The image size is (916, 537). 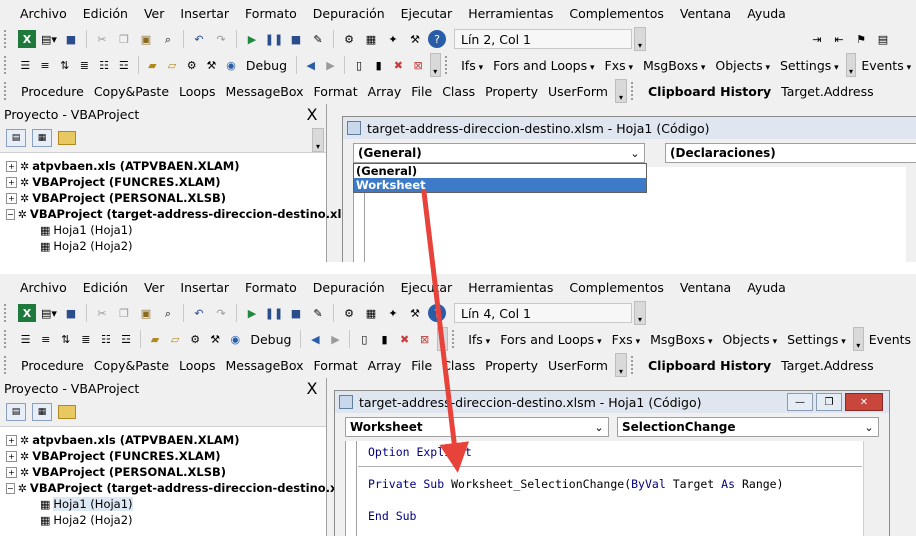 What do you see at coordinates (827, 365) in the screenshot?
I see `target-address-button: Target.Address` at bounding box center [827, 365].